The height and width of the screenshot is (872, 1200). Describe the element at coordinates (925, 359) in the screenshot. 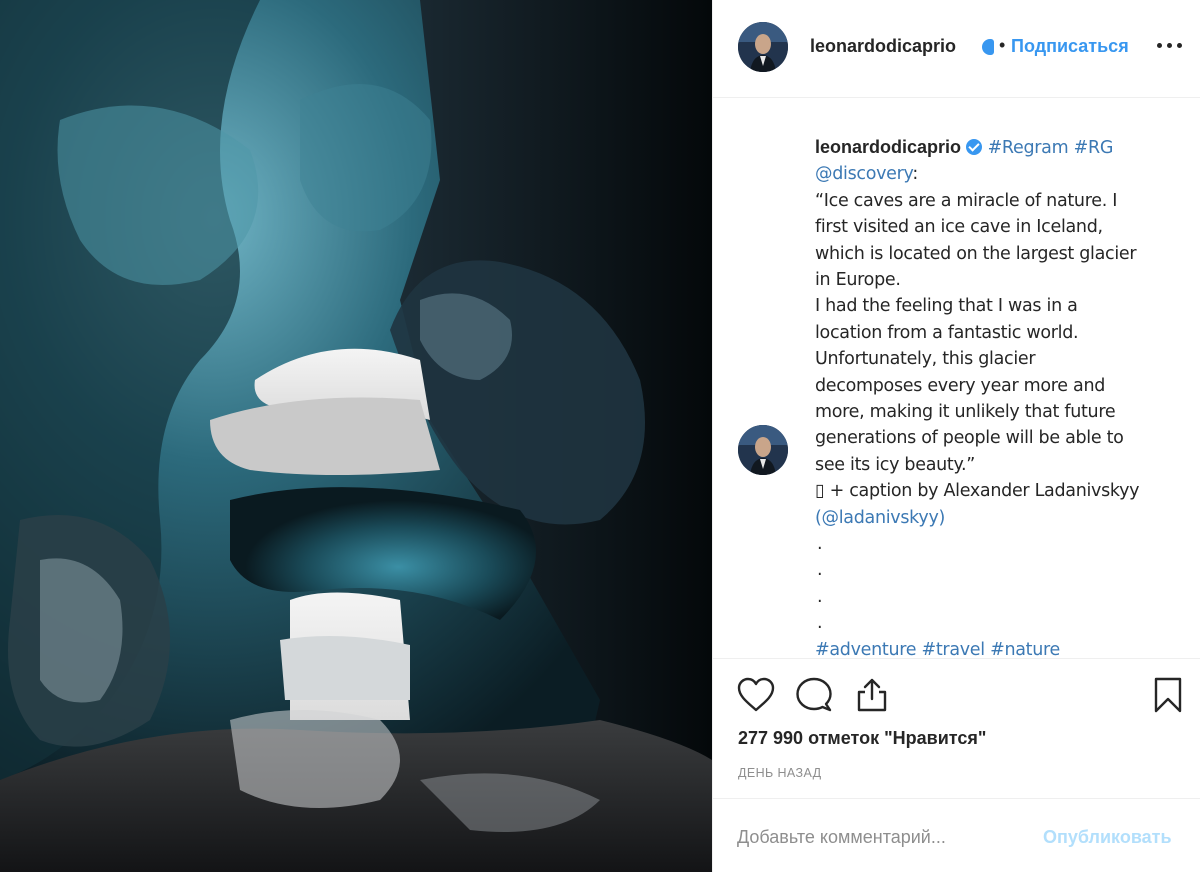

I see `caption-line: Unfortunately, this glacier` at that location.